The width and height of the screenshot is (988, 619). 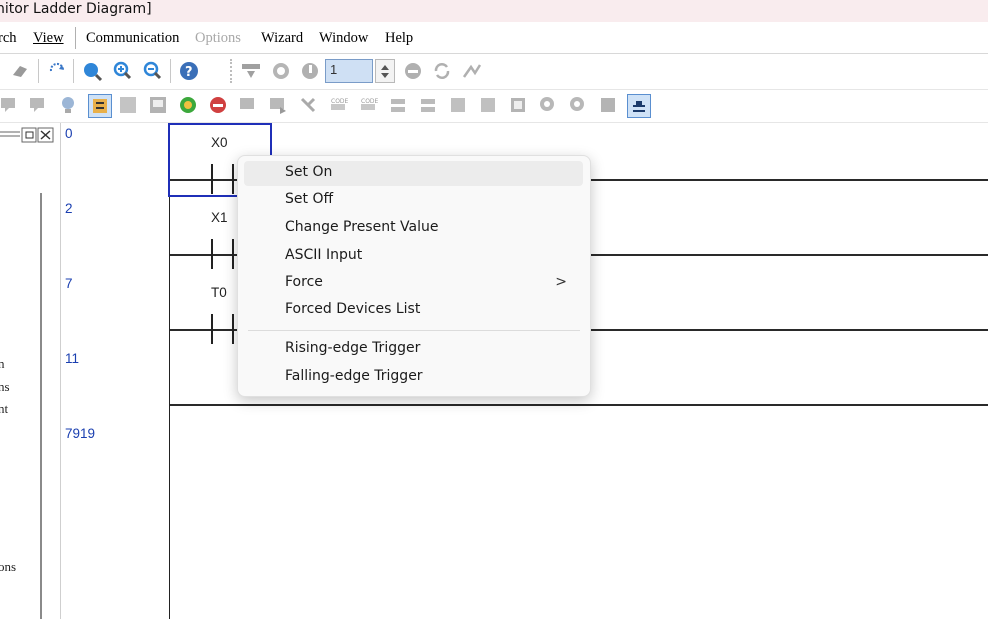 What do you see at coordinates (115, 371) in the screenshot?
I see `step-number-column: 0 2 7 11 7919` at bounding box center [115, 371].